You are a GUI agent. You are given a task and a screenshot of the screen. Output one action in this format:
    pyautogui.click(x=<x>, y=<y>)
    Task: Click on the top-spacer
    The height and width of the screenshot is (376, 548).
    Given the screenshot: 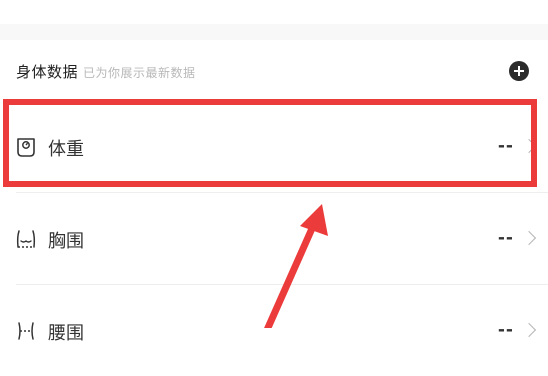 What is the action you would take?
    pyautogui.click(x=274, y=20)
    